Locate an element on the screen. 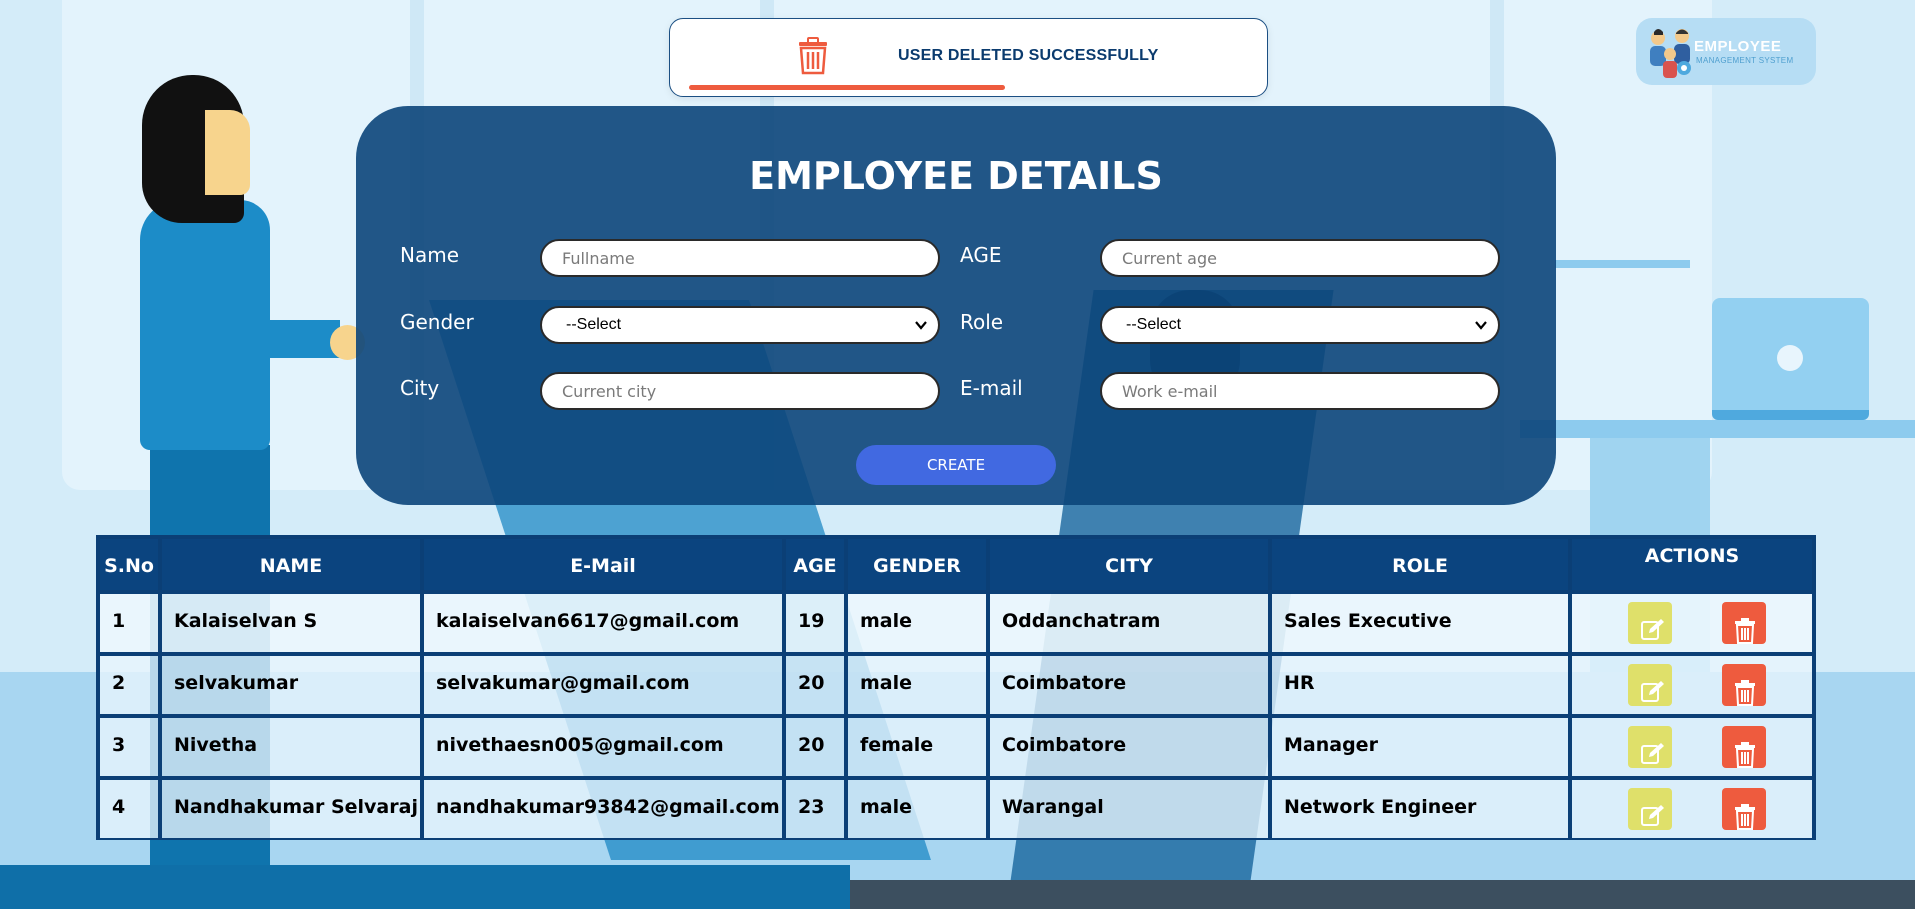  city-cell-text: Oddanchatram is located at coordinates (1081, 621).